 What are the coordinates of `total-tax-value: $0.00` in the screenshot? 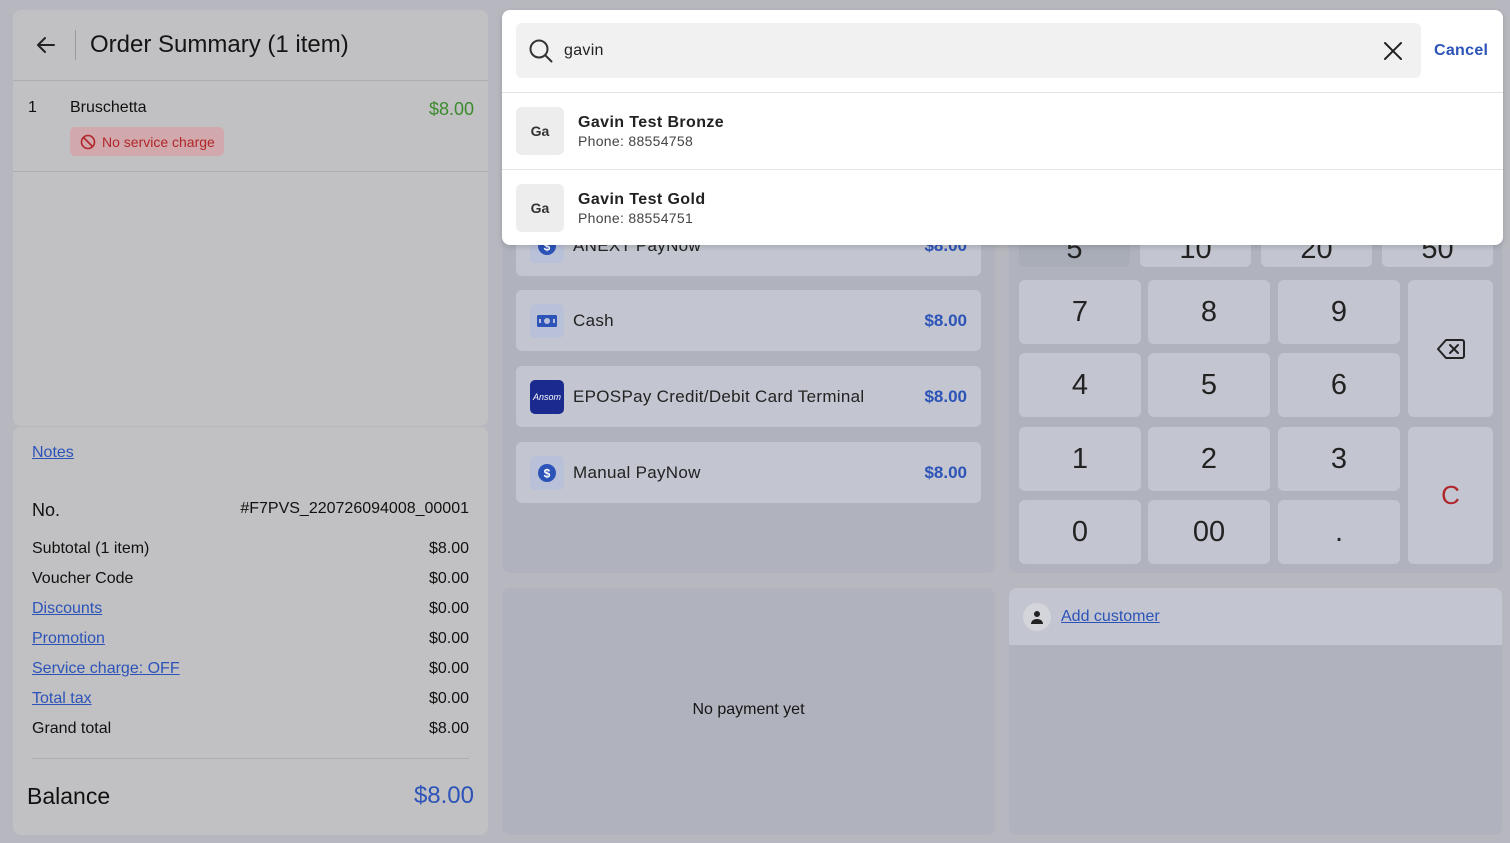 It's located at (448, 698).